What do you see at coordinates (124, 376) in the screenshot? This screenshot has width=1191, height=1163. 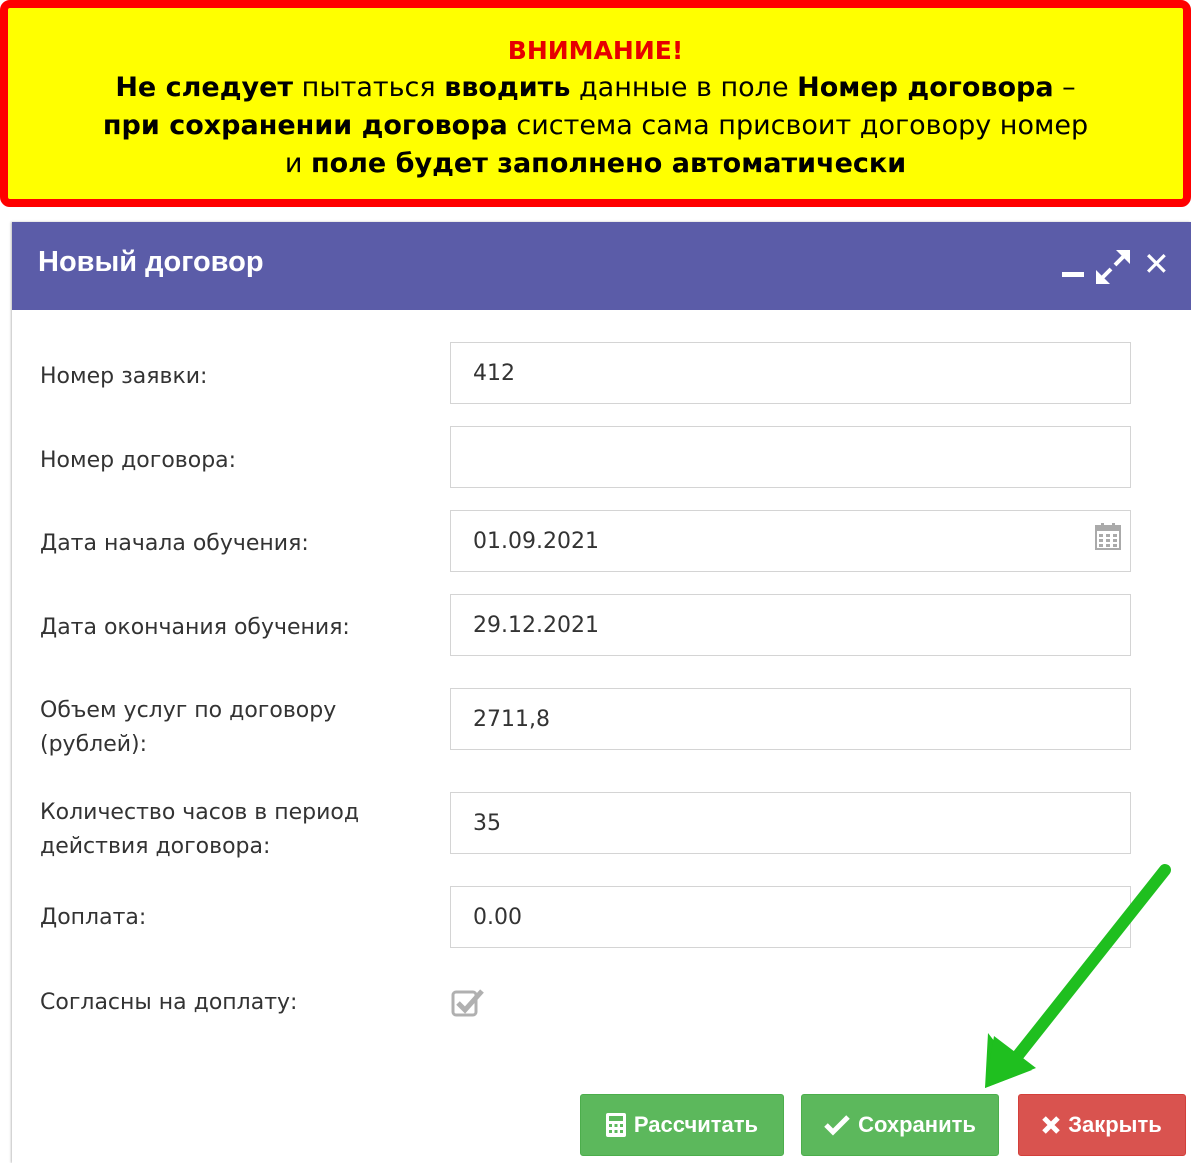 I see `request-number-label: Номер заявки:` at bounding box center [124, 376].